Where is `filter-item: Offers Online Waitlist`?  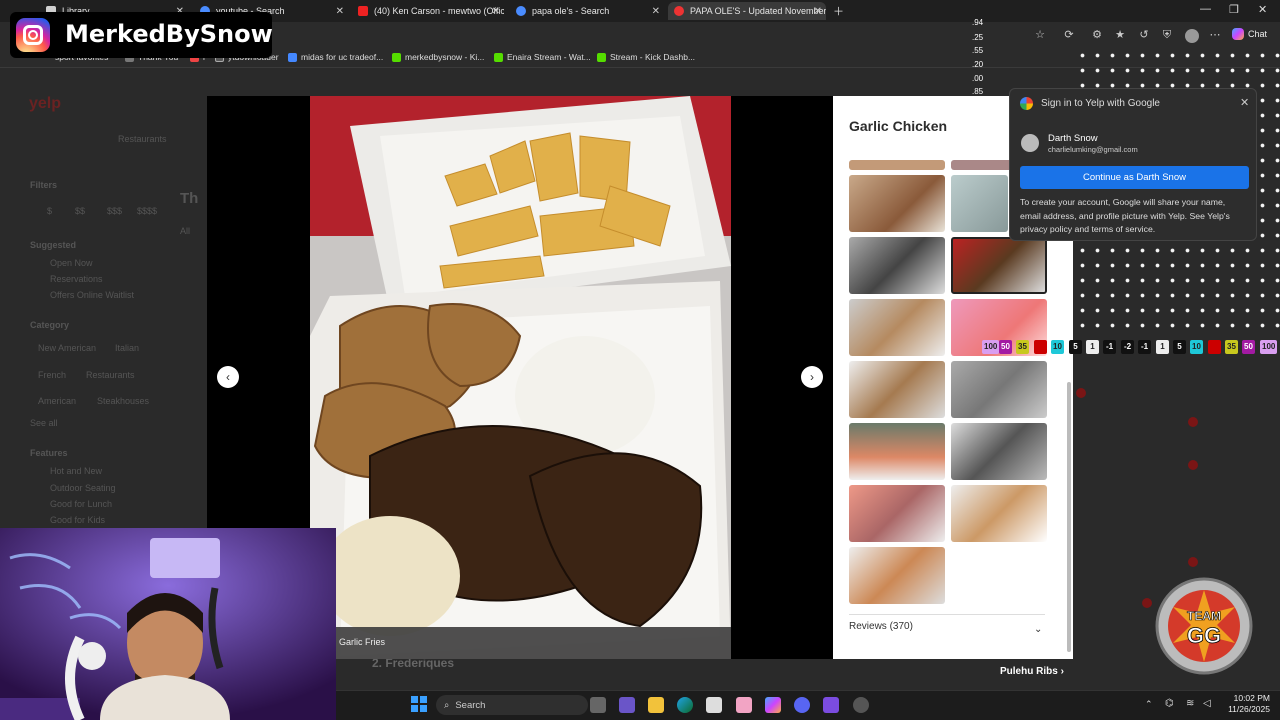 filter-item: Offers Online Waitlist is located at coordinates (92, 295).